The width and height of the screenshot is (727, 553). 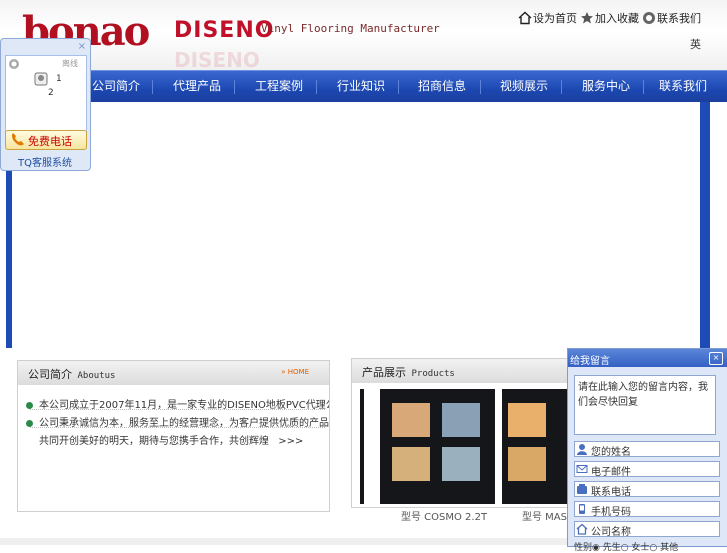 What do you see at coordinates (460, 371) in the screenshot?
I see `products-panel-header: 产品展示 Products` at bounding box center [460, 371].